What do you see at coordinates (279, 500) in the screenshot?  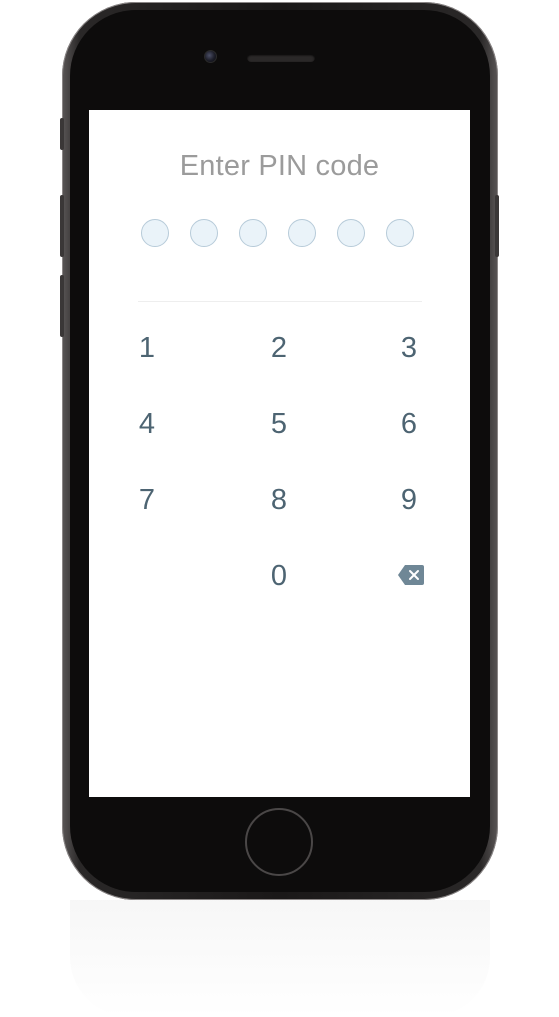 I see `key-8: 8` at bounding box center [279, 500].